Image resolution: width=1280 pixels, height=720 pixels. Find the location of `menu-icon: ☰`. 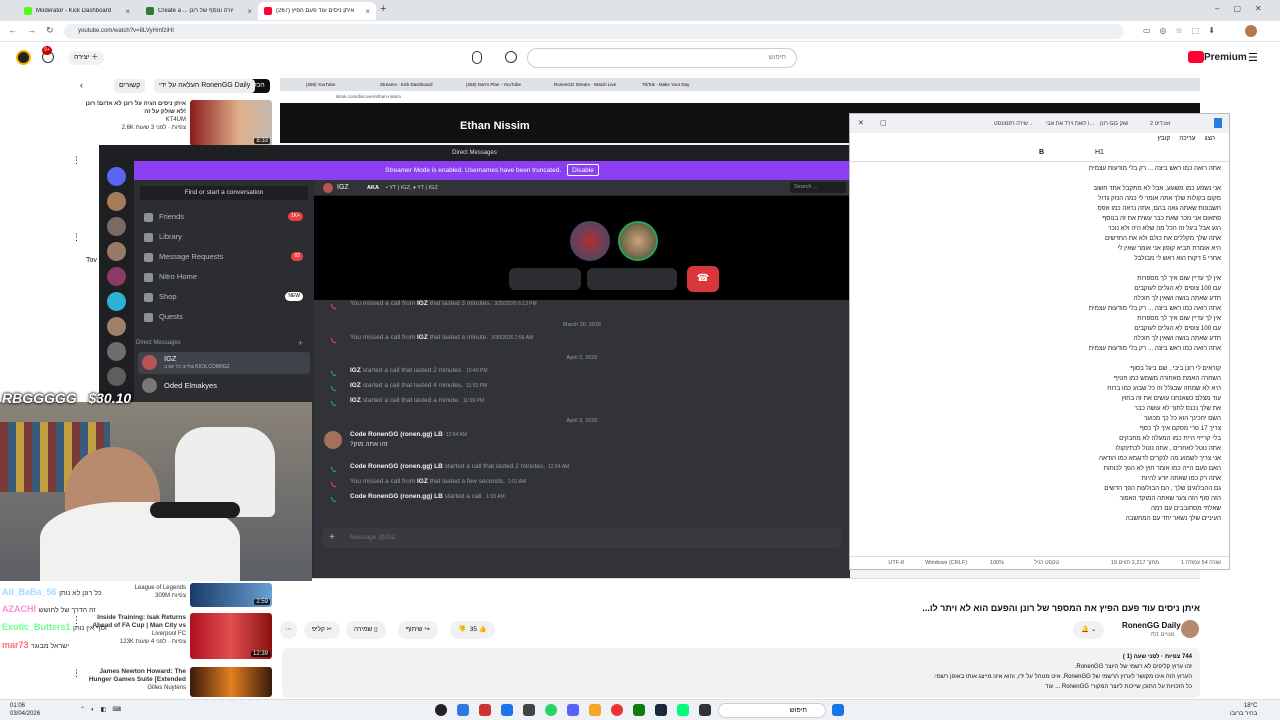

menu-icon: ☰ is located at coordinates (1253, 57).